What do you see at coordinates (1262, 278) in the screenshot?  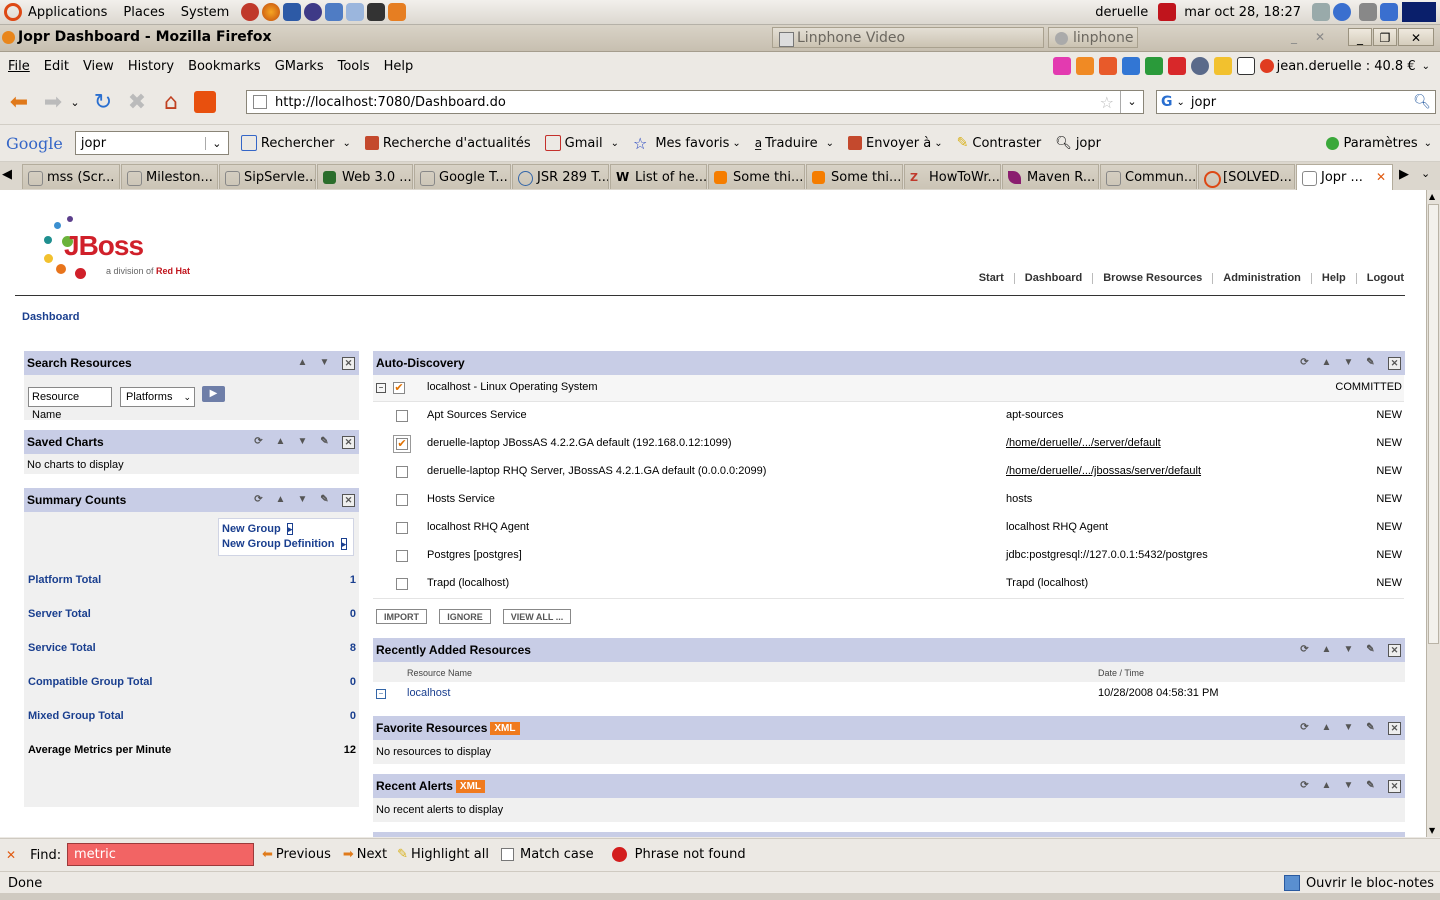 I see `nav-administration: Administration` at bounding box center [1262, 278].